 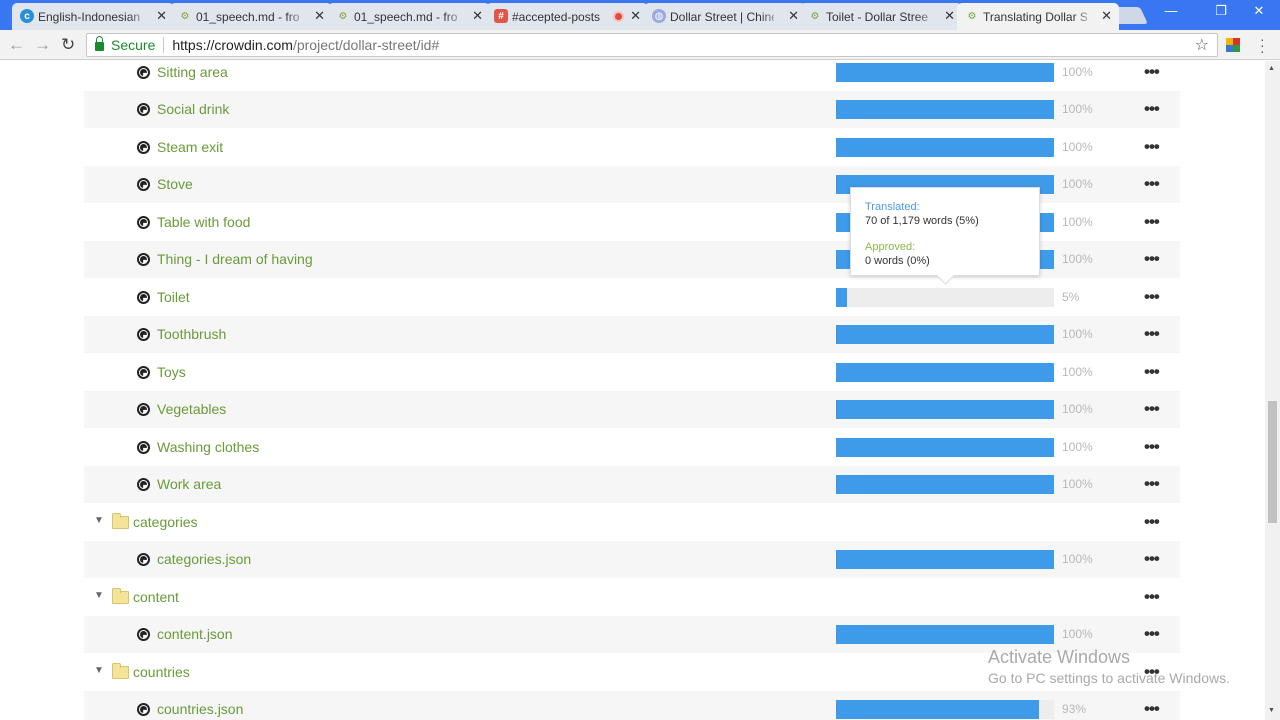 What do you see at coordinates (42, 45) in the screenshot?
I see `forward-icon: →` at bounding box center [42, 45].